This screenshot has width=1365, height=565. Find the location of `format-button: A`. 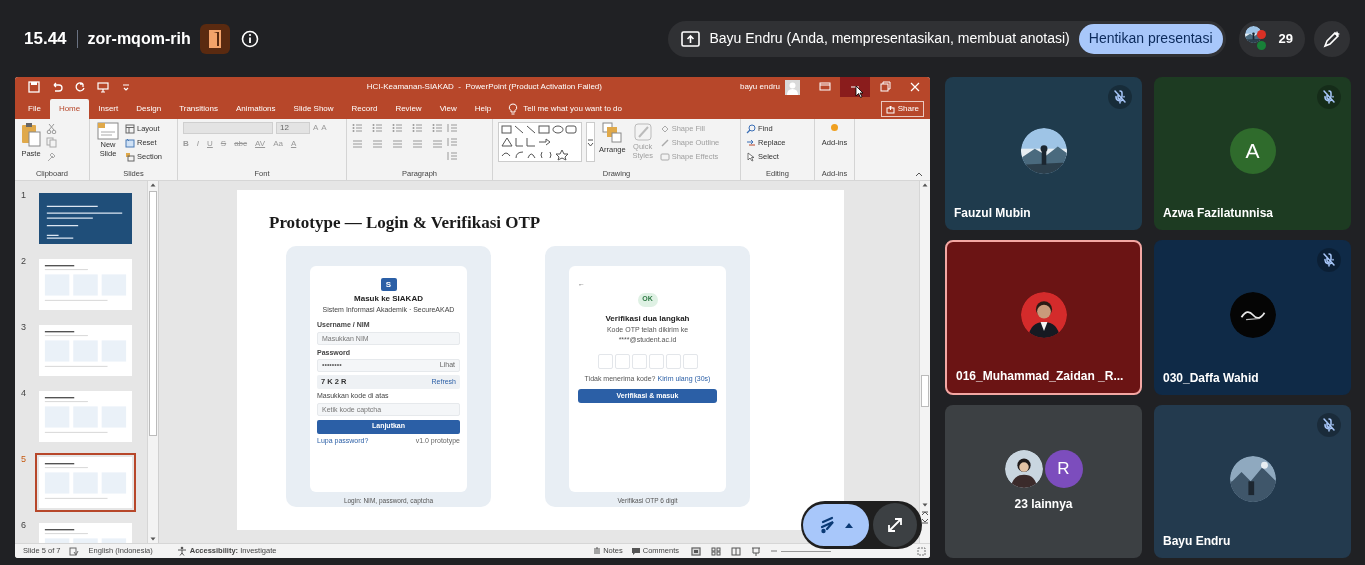

format-button: A is located at coordinates (293, 144).